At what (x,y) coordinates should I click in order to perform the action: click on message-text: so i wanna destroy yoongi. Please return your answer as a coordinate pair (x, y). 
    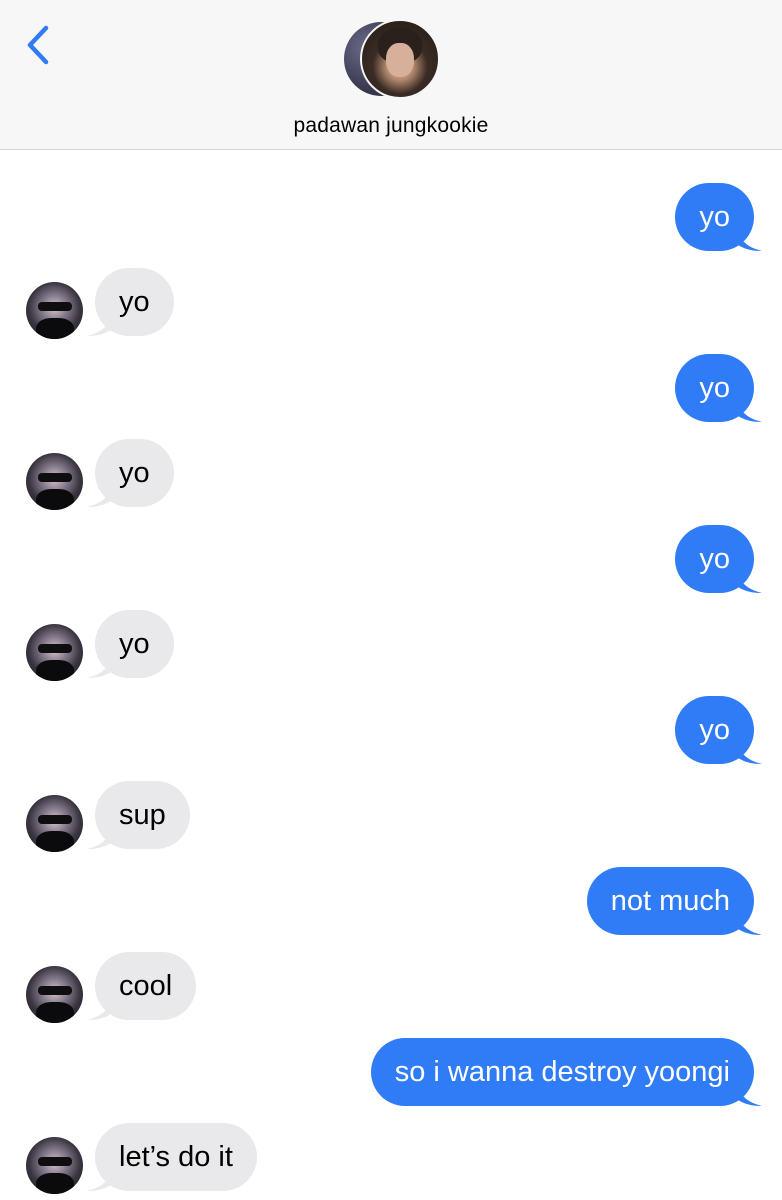
    Looking at the image, I should click on (562, 1072).